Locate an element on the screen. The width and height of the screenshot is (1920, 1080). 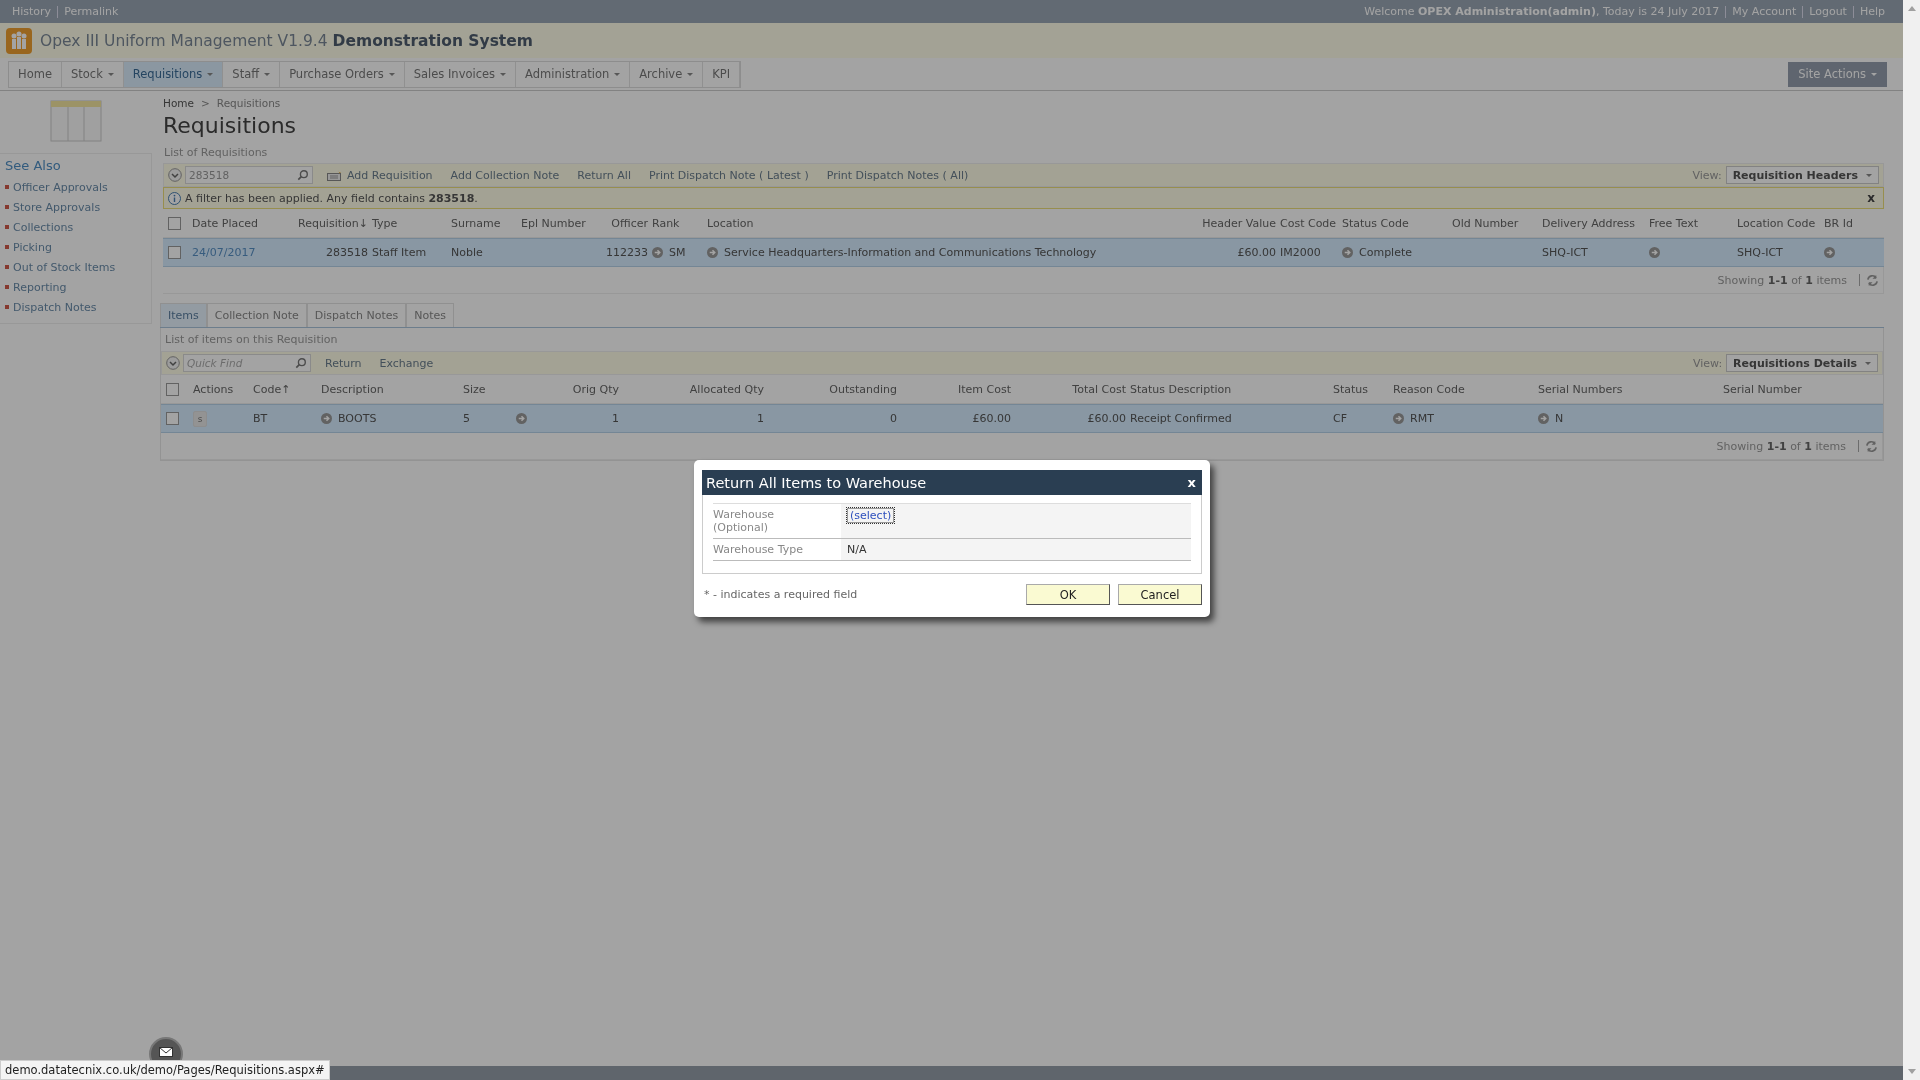
tab: Notes is located at coordinates (430, 315).